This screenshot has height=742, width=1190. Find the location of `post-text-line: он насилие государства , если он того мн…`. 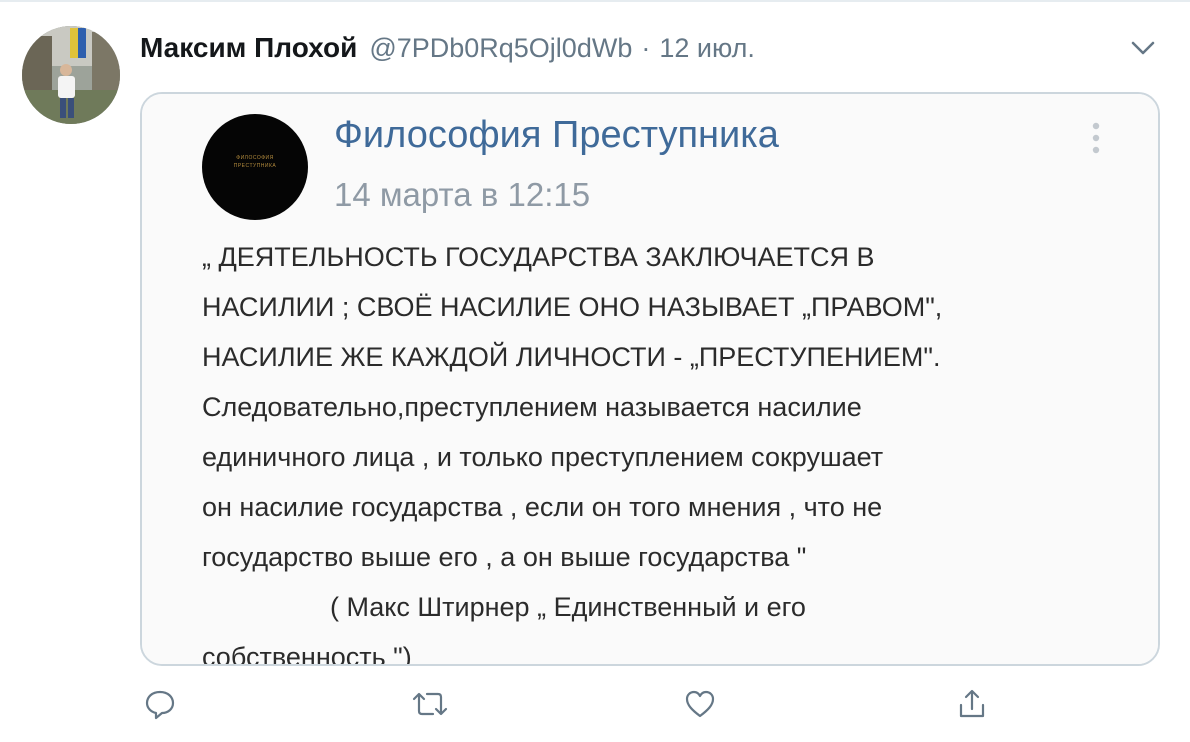

post-text-line: он насилие государства , если он того мн… is located at coordinates (542, 507).